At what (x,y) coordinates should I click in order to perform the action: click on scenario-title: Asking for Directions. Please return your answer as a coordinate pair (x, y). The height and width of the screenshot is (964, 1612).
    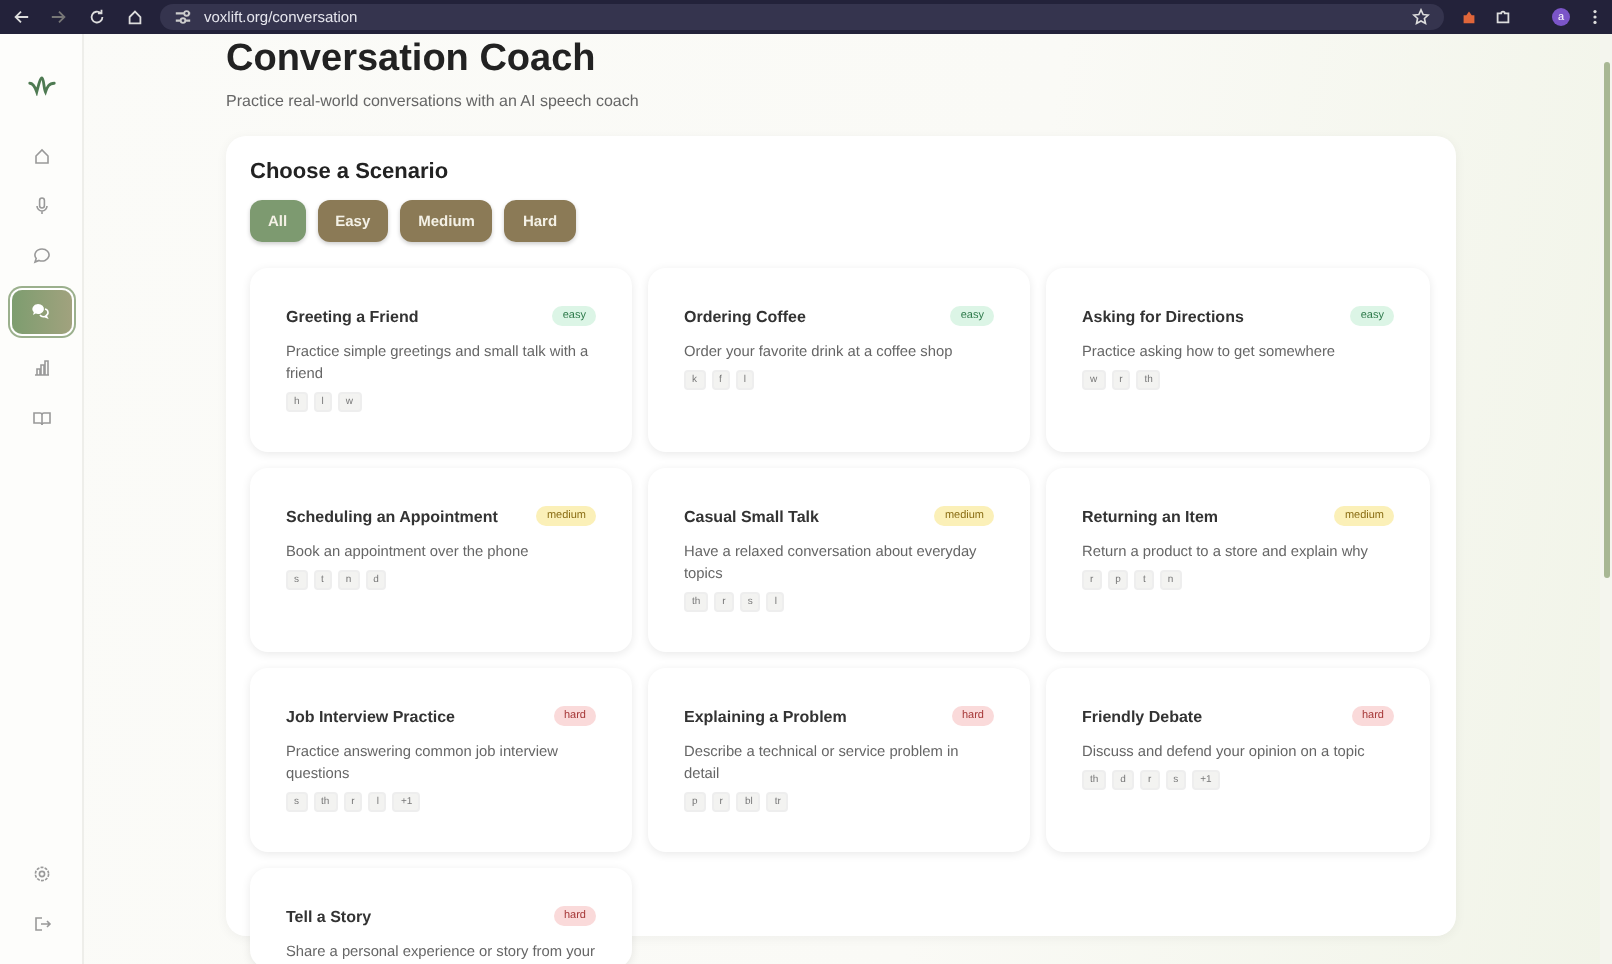
    Looking at the image, I should click on (1163, 316).